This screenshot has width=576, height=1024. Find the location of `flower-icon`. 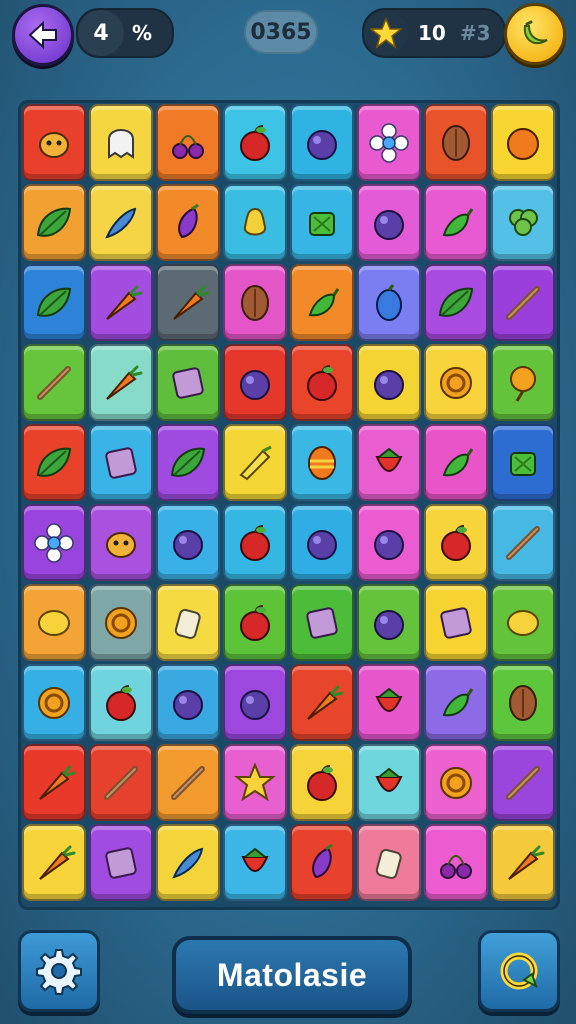

flower-icon is located at coordinates (54, 542).